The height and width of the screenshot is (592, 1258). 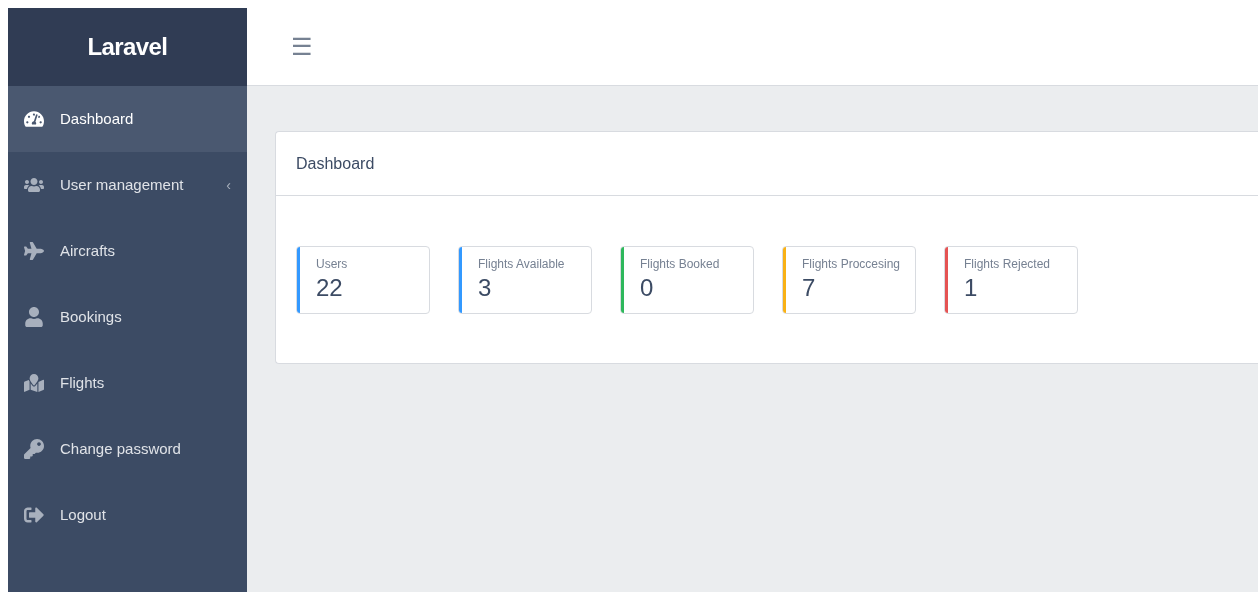 What do you see at coordinates (335, 163) in the screenshot?
I see `card-title: Dashboard` at bounding box center [335, 163].